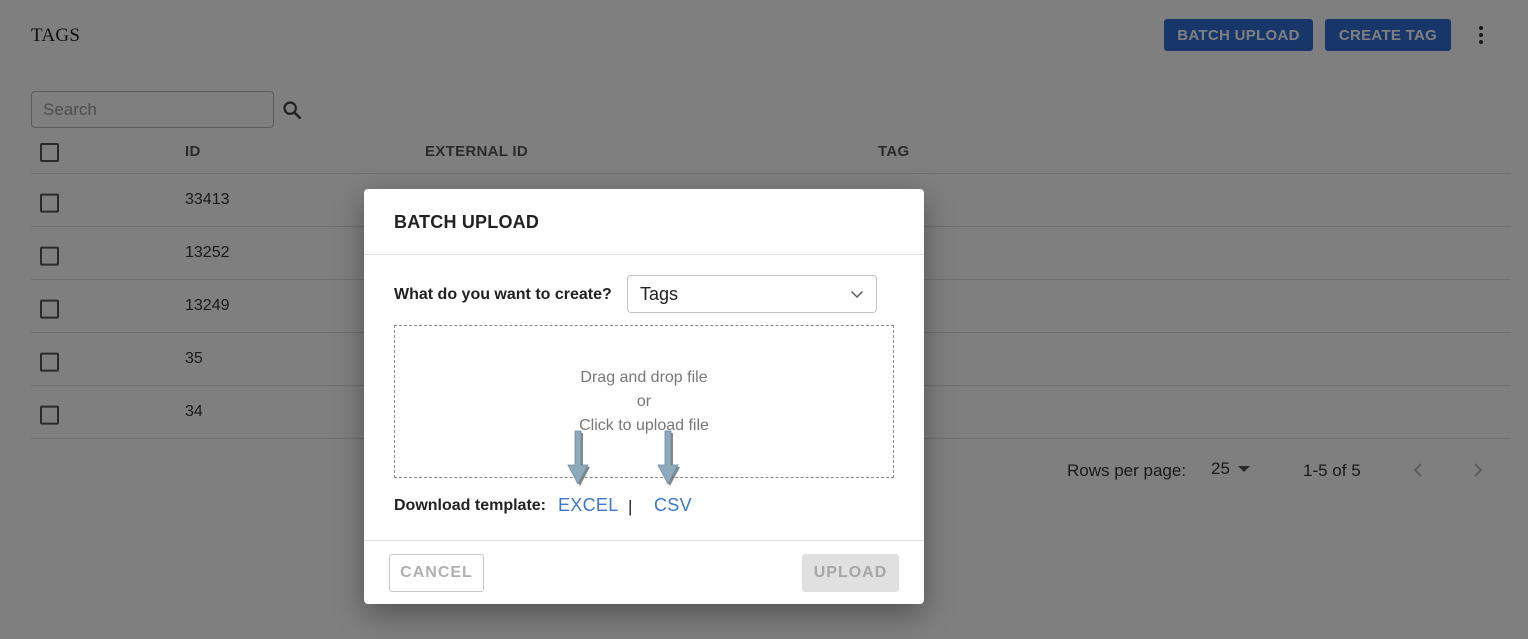 The image size is (1528, 639). Describe the element at coordinates (467, 222) in the screenshot. I see `dialog-title: BATCH UPLOAD` at that location.